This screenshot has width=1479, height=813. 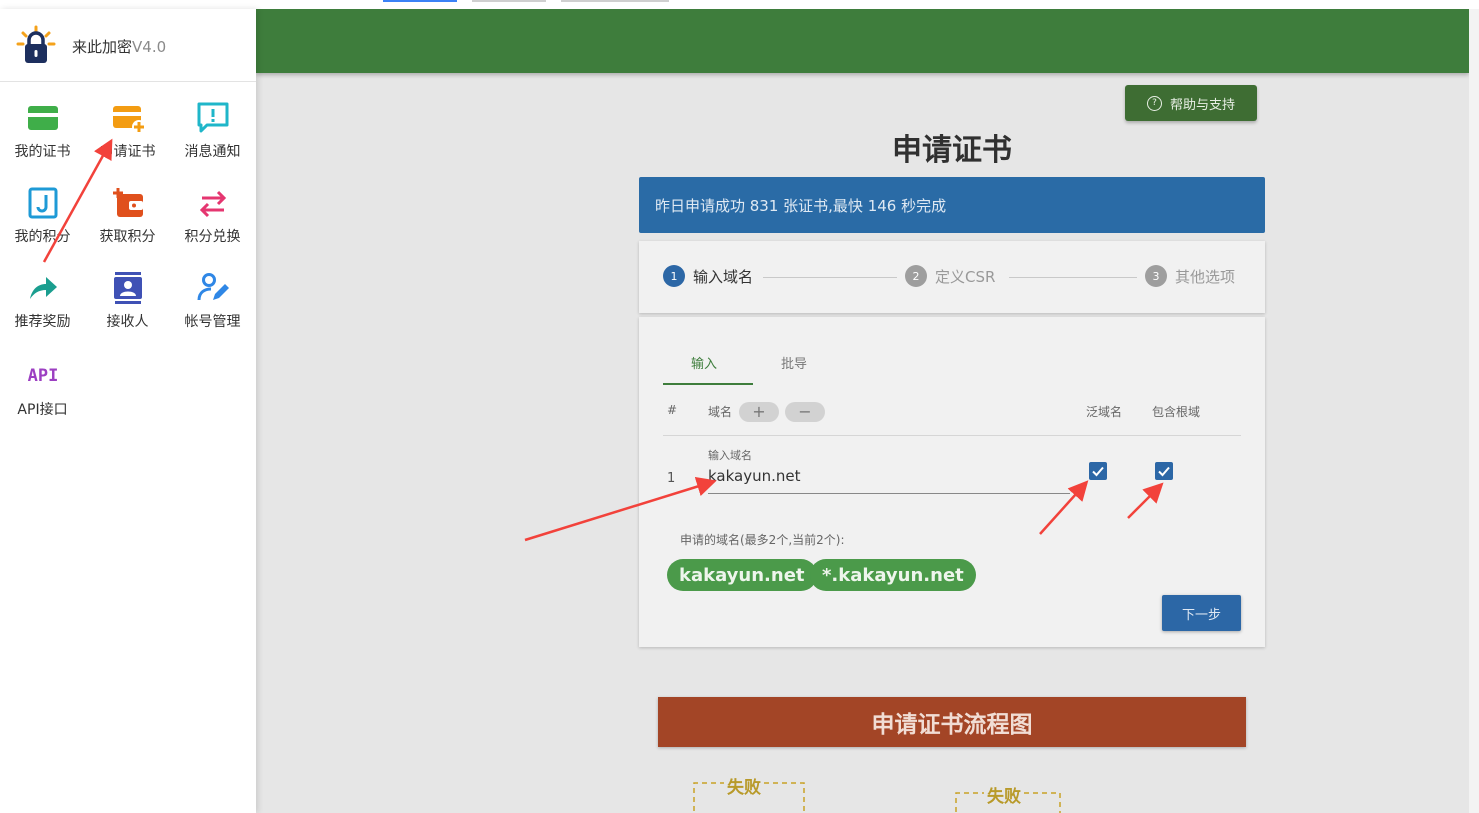 What do you see at coordinates (212, 311) in the screenshot?
I see `sidebar-item-account-management: 帐号管理` at bounding box center [212, 311].